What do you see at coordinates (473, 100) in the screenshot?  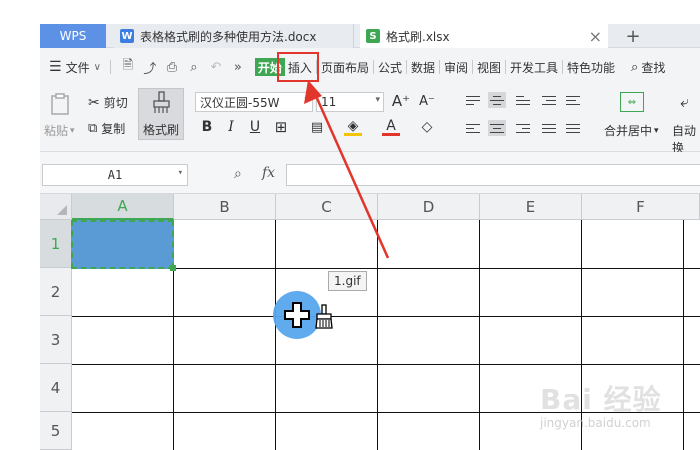 I see `align-top-icon` at bounding box center [473, 100].